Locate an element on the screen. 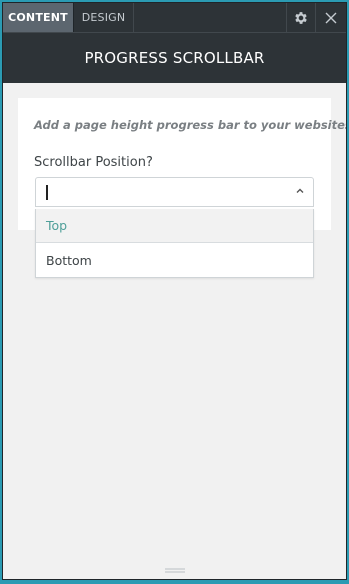 This screenshot has height=584, width=349. tab-bar: CONTENT DESIGN is located at coordinates (174, 18).